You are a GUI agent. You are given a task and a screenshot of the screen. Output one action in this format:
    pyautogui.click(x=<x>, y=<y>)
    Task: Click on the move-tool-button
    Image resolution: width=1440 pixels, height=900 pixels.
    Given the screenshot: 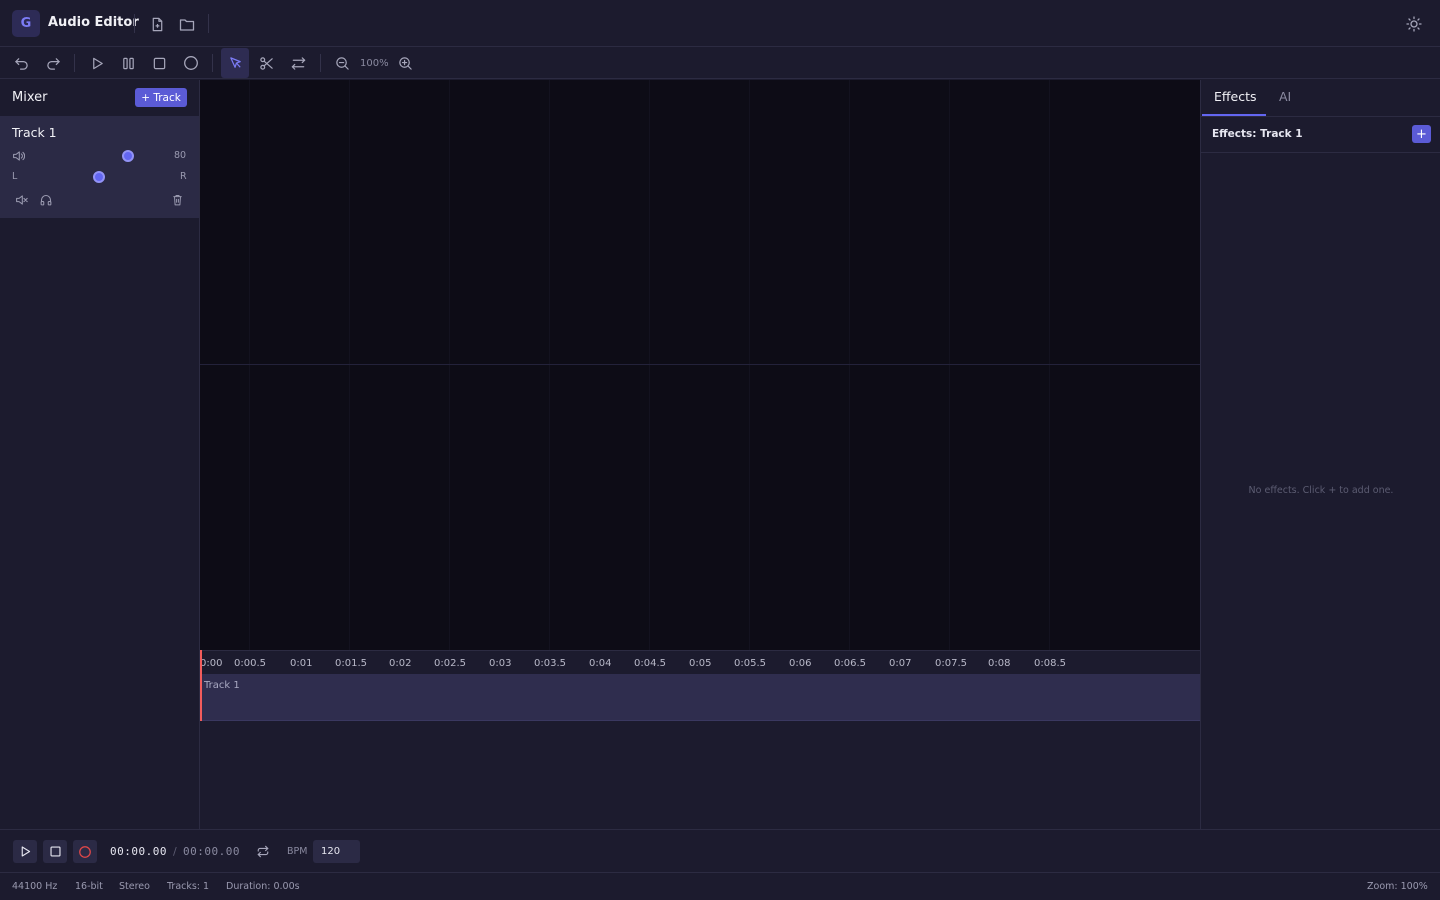 What is the action you would take?
    pyautogui.click(x=298, y=63)
    